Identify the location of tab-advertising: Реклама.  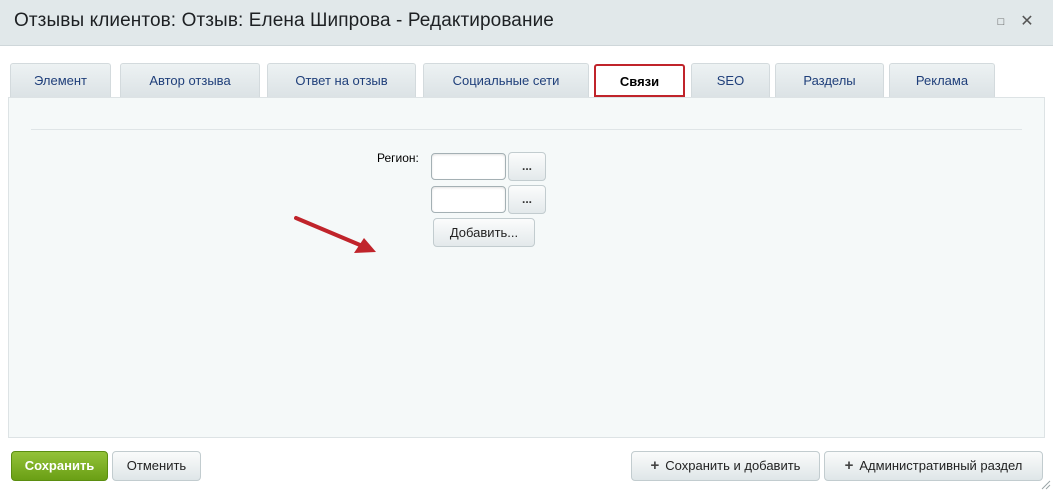
(942, 80).